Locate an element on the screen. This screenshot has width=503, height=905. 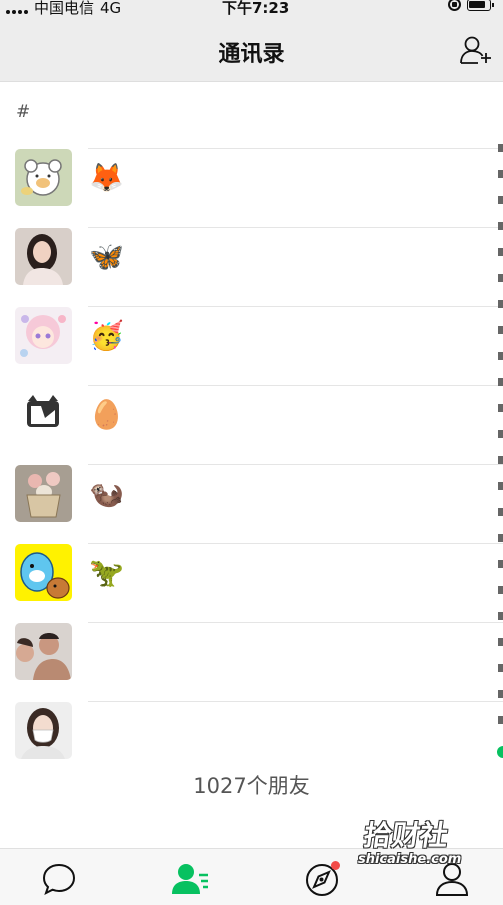
tab-me is located at coordinates (452, 879).